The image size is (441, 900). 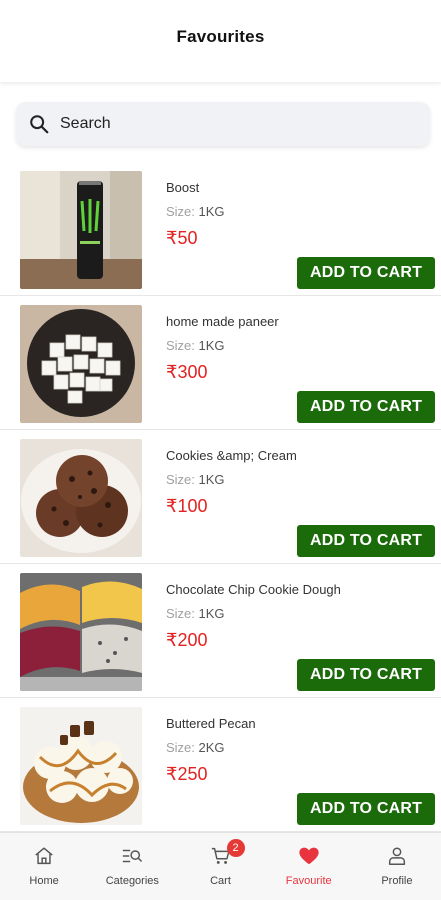 I want to click on search-bar, so click(x=223, y=124).